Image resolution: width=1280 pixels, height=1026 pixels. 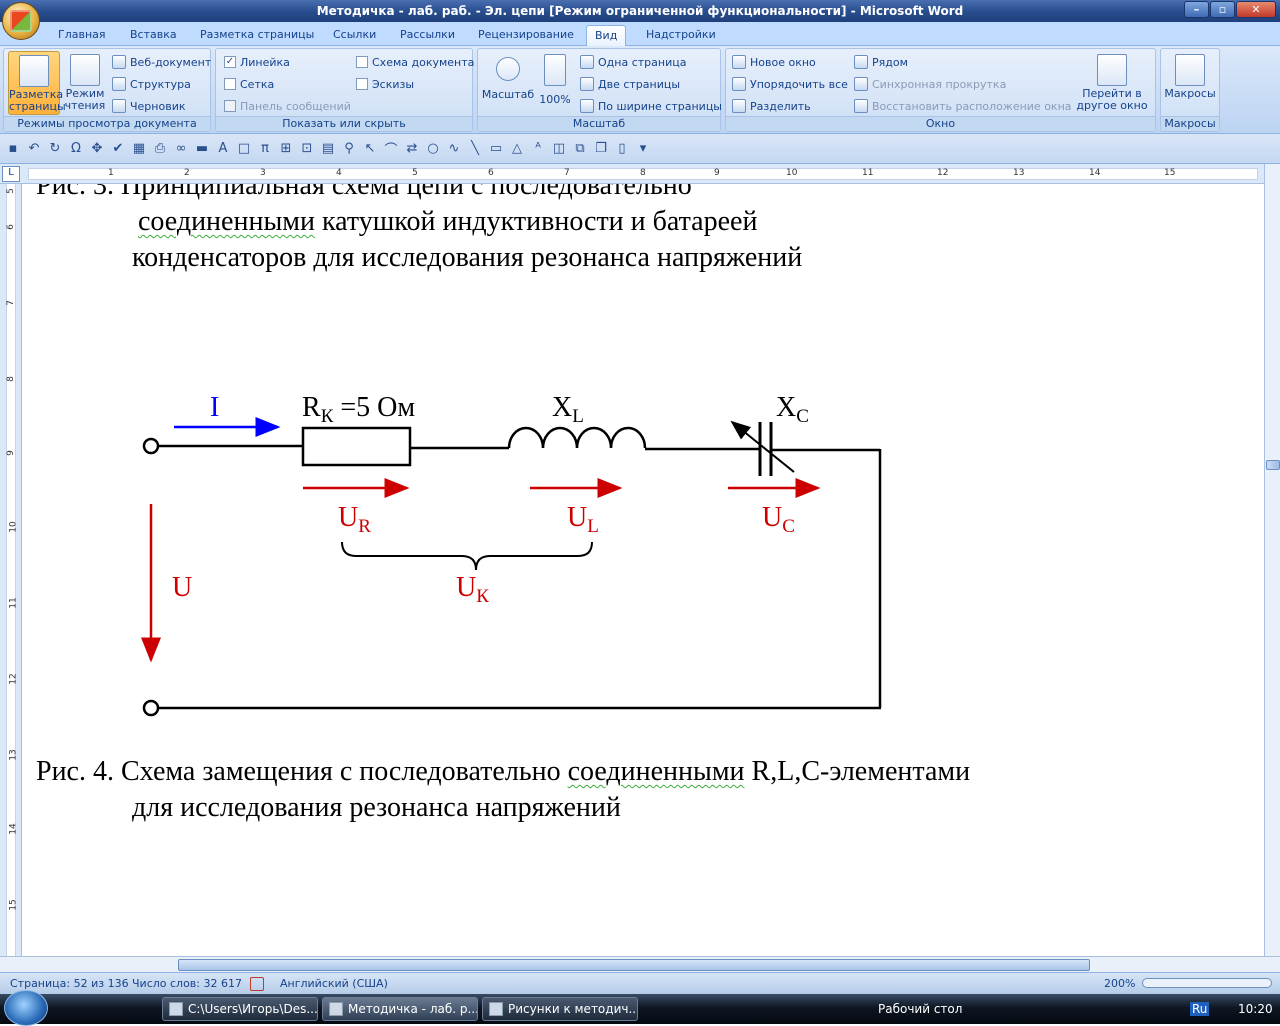 What do you see at coordinates (149, 106) in the screenshot?
I see `draft-button: Черновик` at bounding box center [149, 106].